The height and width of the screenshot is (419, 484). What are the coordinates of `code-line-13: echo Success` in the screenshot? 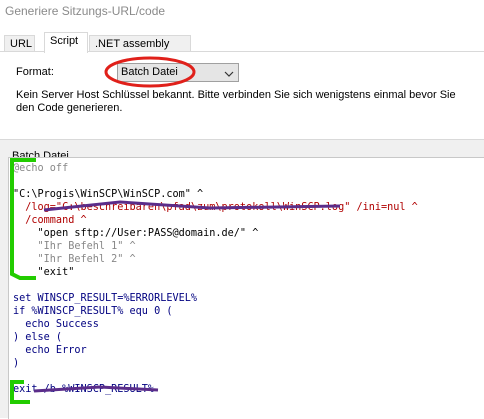 It's located at (56, 324).